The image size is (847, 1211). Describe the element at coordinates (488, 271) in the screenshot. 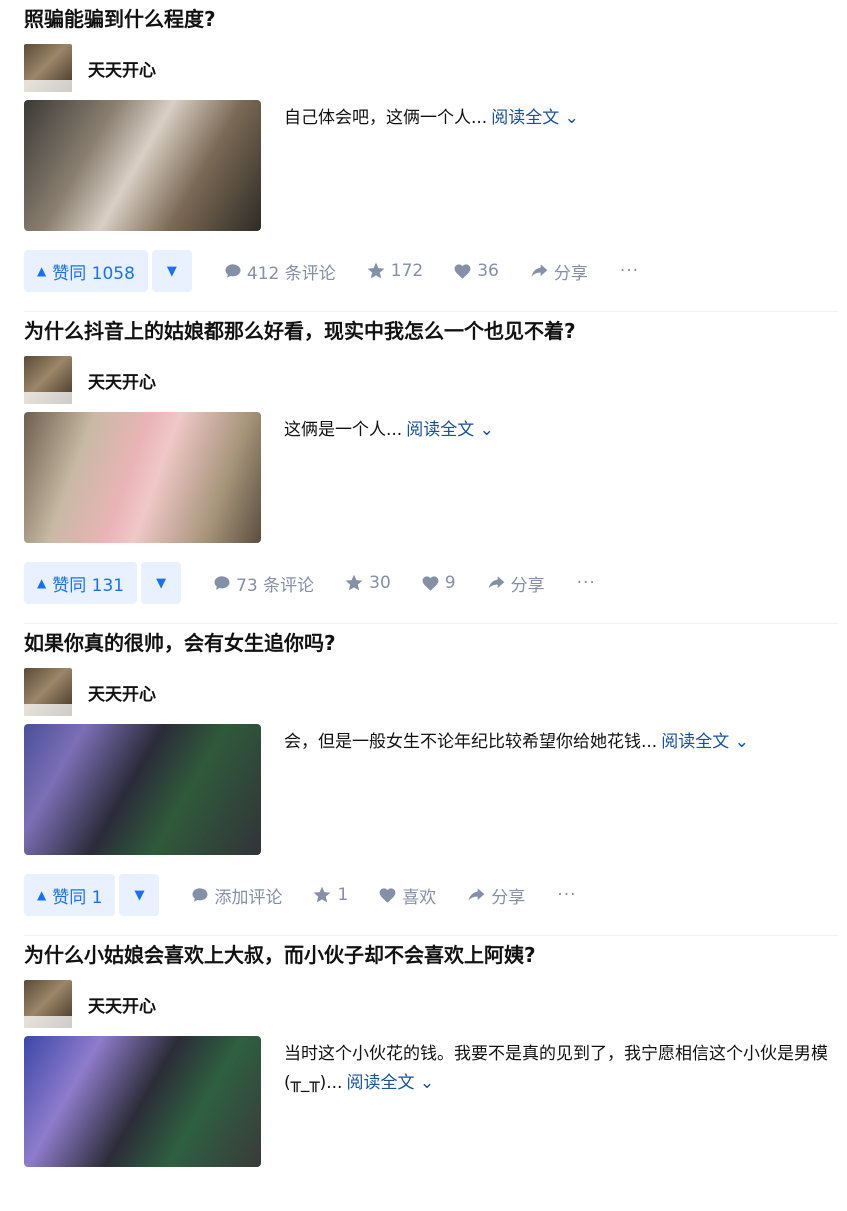

I see `like-count: 36` at that location.